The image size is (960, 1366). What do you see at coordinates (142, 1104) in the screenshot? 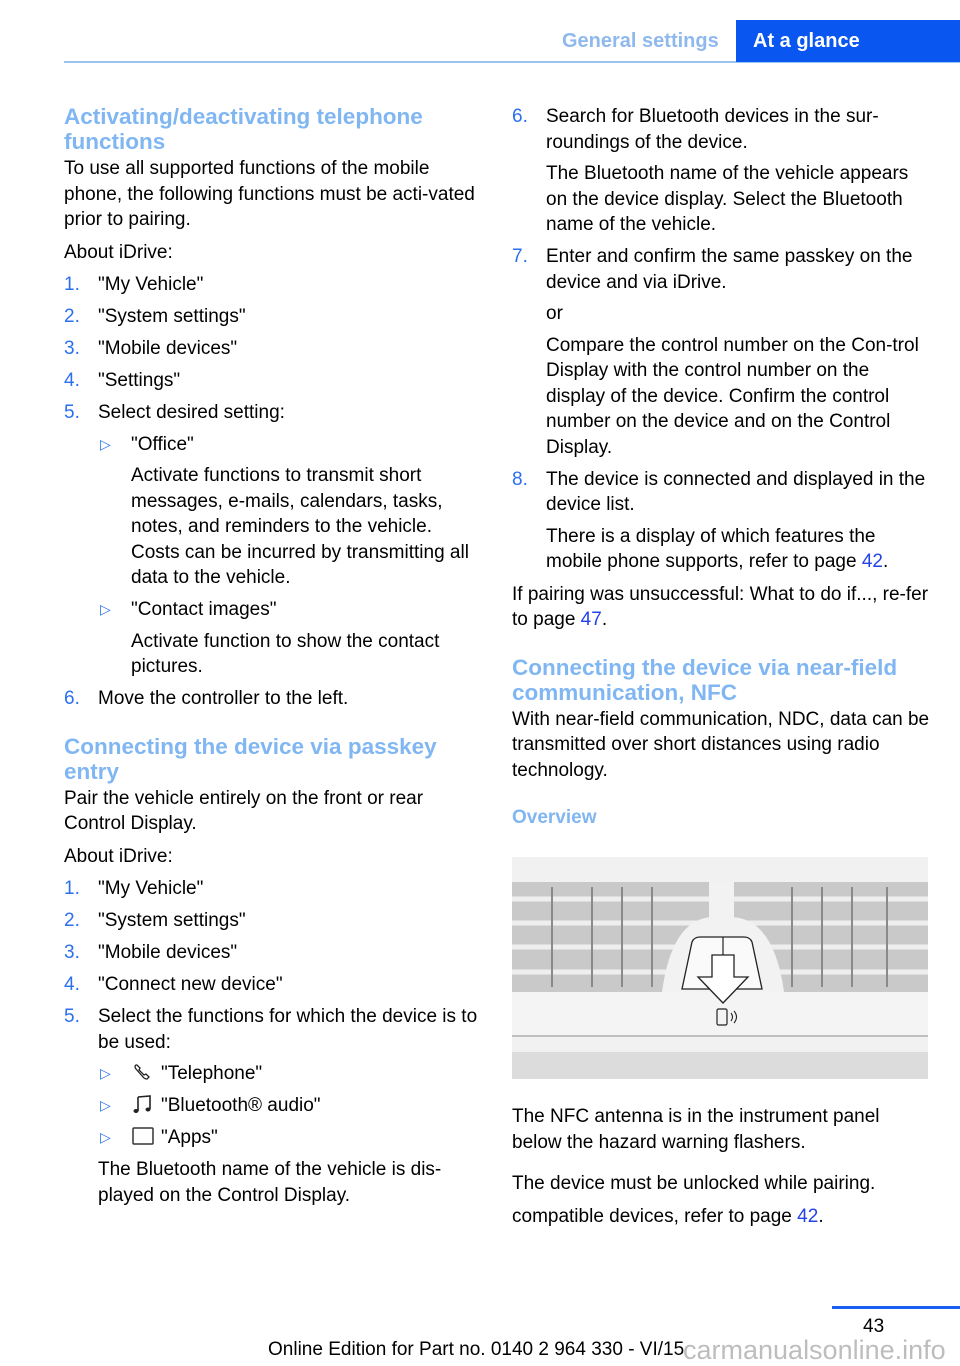
I see `music-note-icon` at bounding box center [142, 1104].